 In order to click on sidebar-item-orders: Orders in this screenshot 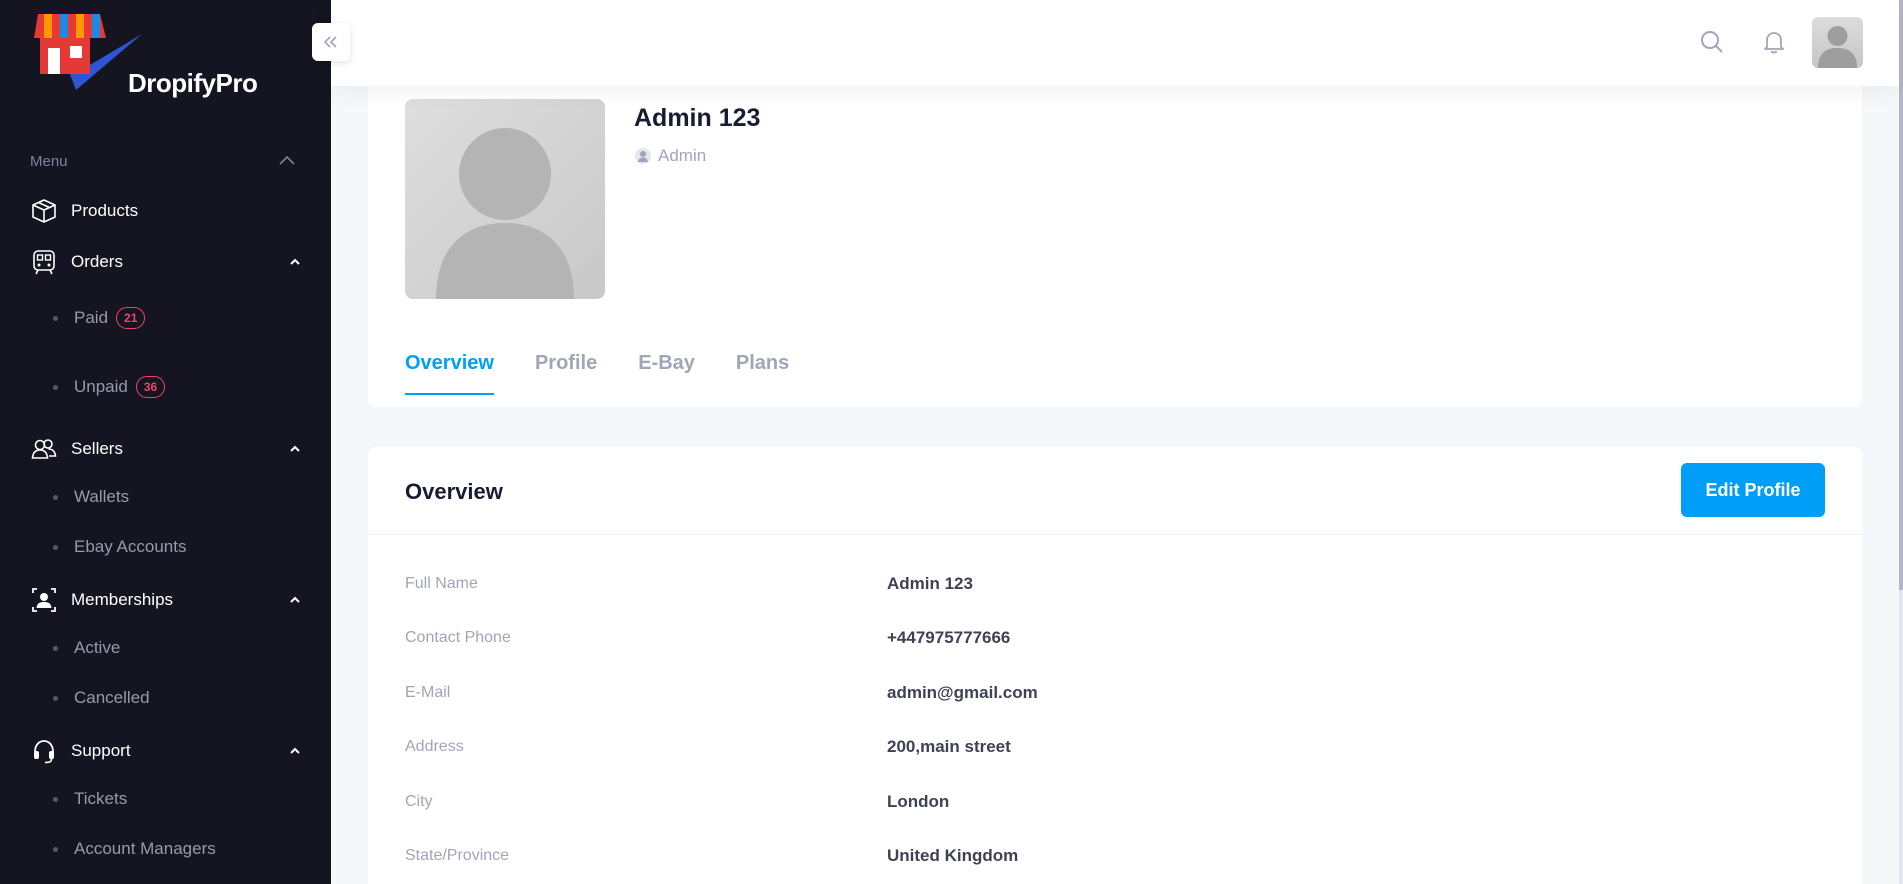, I will do `click(167, 262)`.